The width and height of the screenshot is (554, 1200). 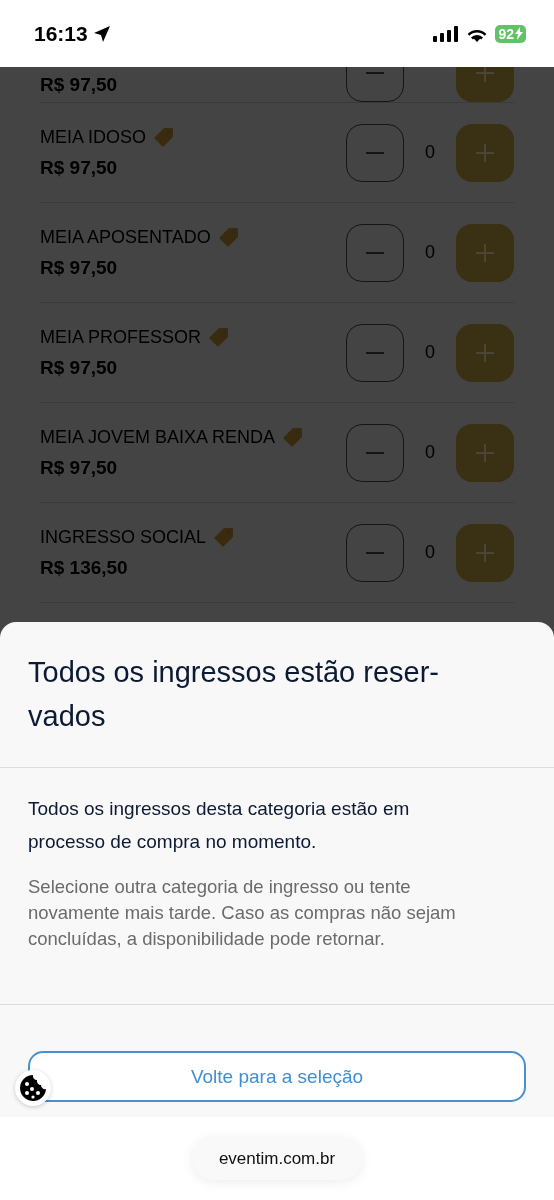 I want to click on ticket-name: MEIA APOSENTADO, so click(x=125, y=237).